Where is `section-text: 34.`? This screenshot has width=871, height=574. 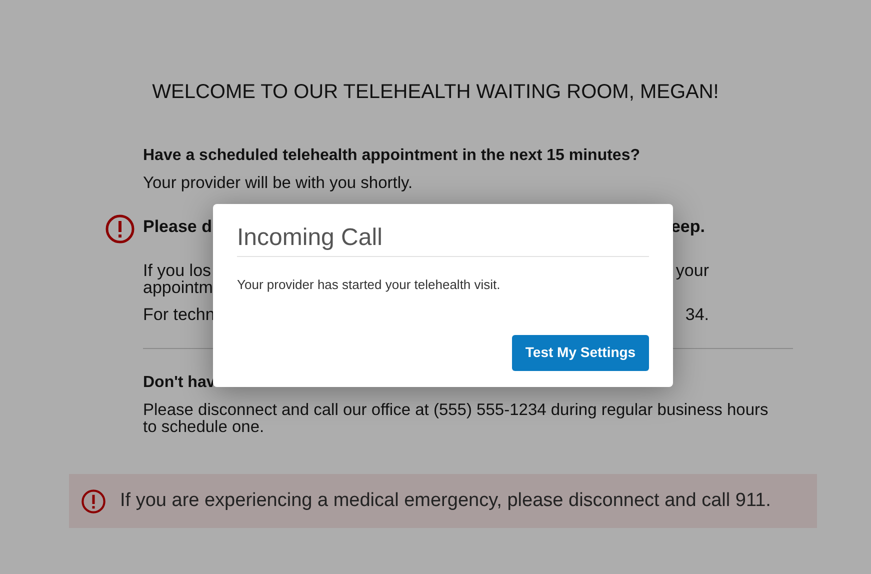 section-text: 34. is located at coordinates (697, 314).